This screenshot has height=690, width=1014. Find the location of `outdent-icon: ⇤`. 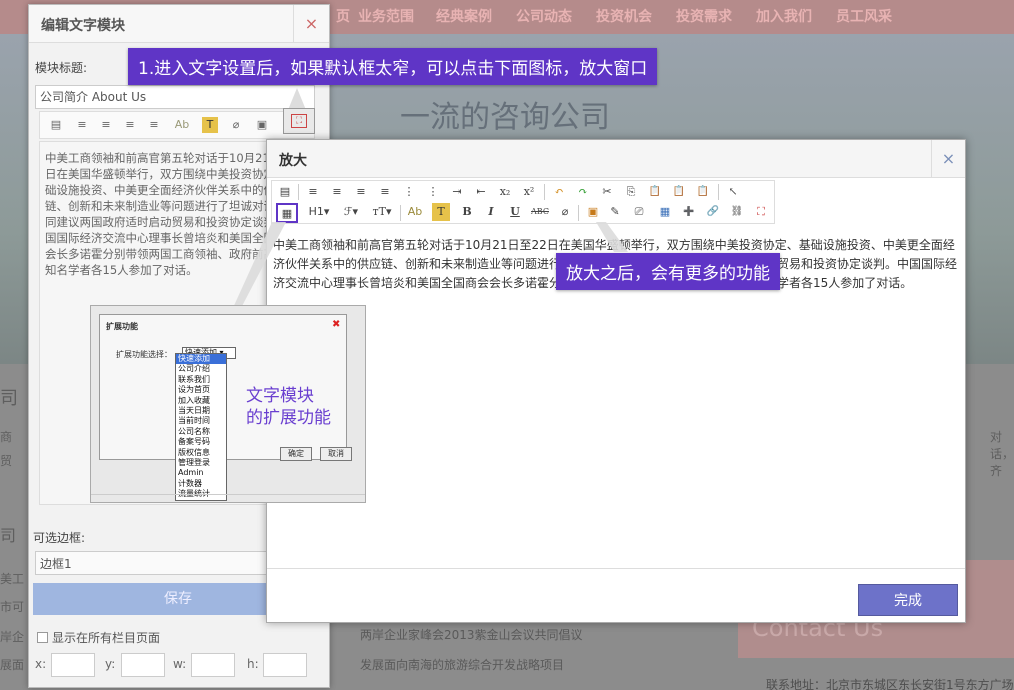

outdent-icon: ⇤ is located at coordinates (481, 192).